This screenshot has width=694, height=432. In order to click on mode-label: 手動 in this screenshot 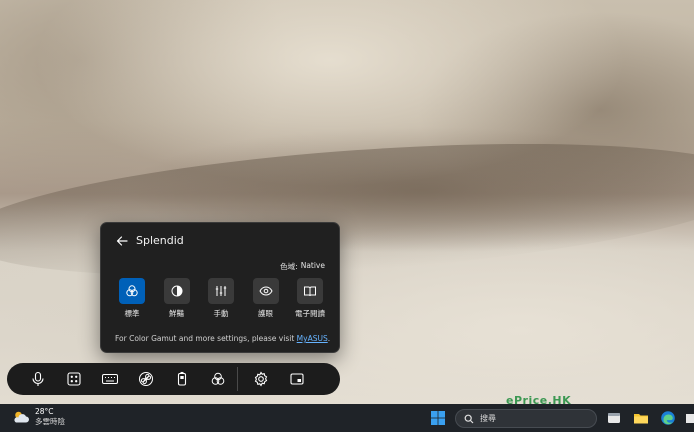, I will do `click(221, 313)`.